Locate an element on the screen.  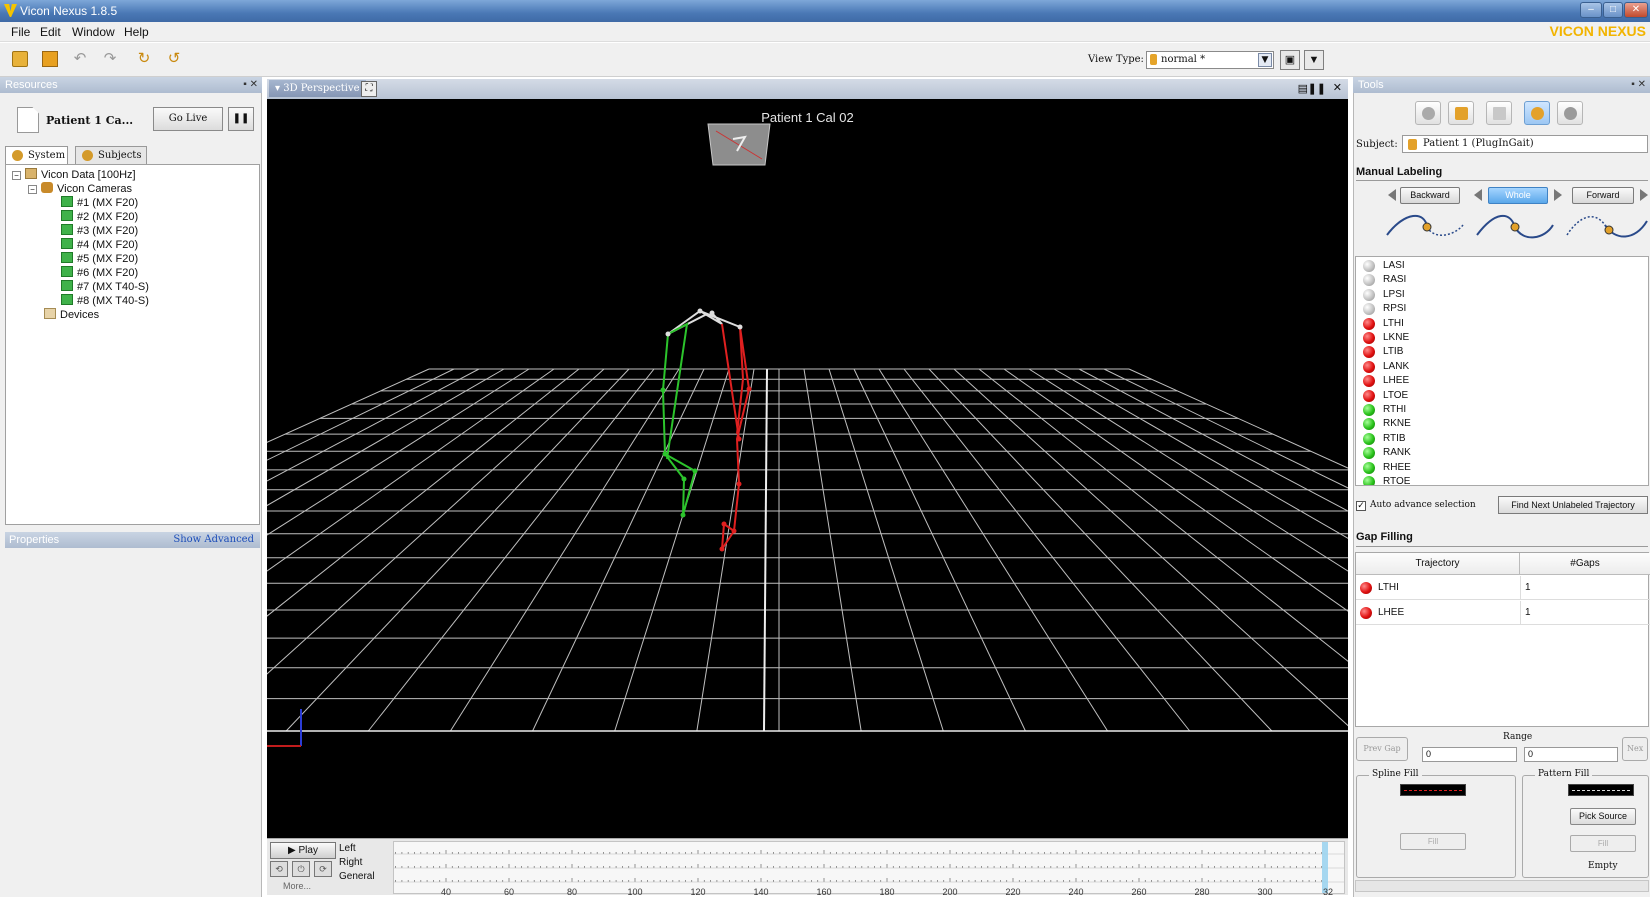
label-tool-icon is located at coordinates (1537, 113).